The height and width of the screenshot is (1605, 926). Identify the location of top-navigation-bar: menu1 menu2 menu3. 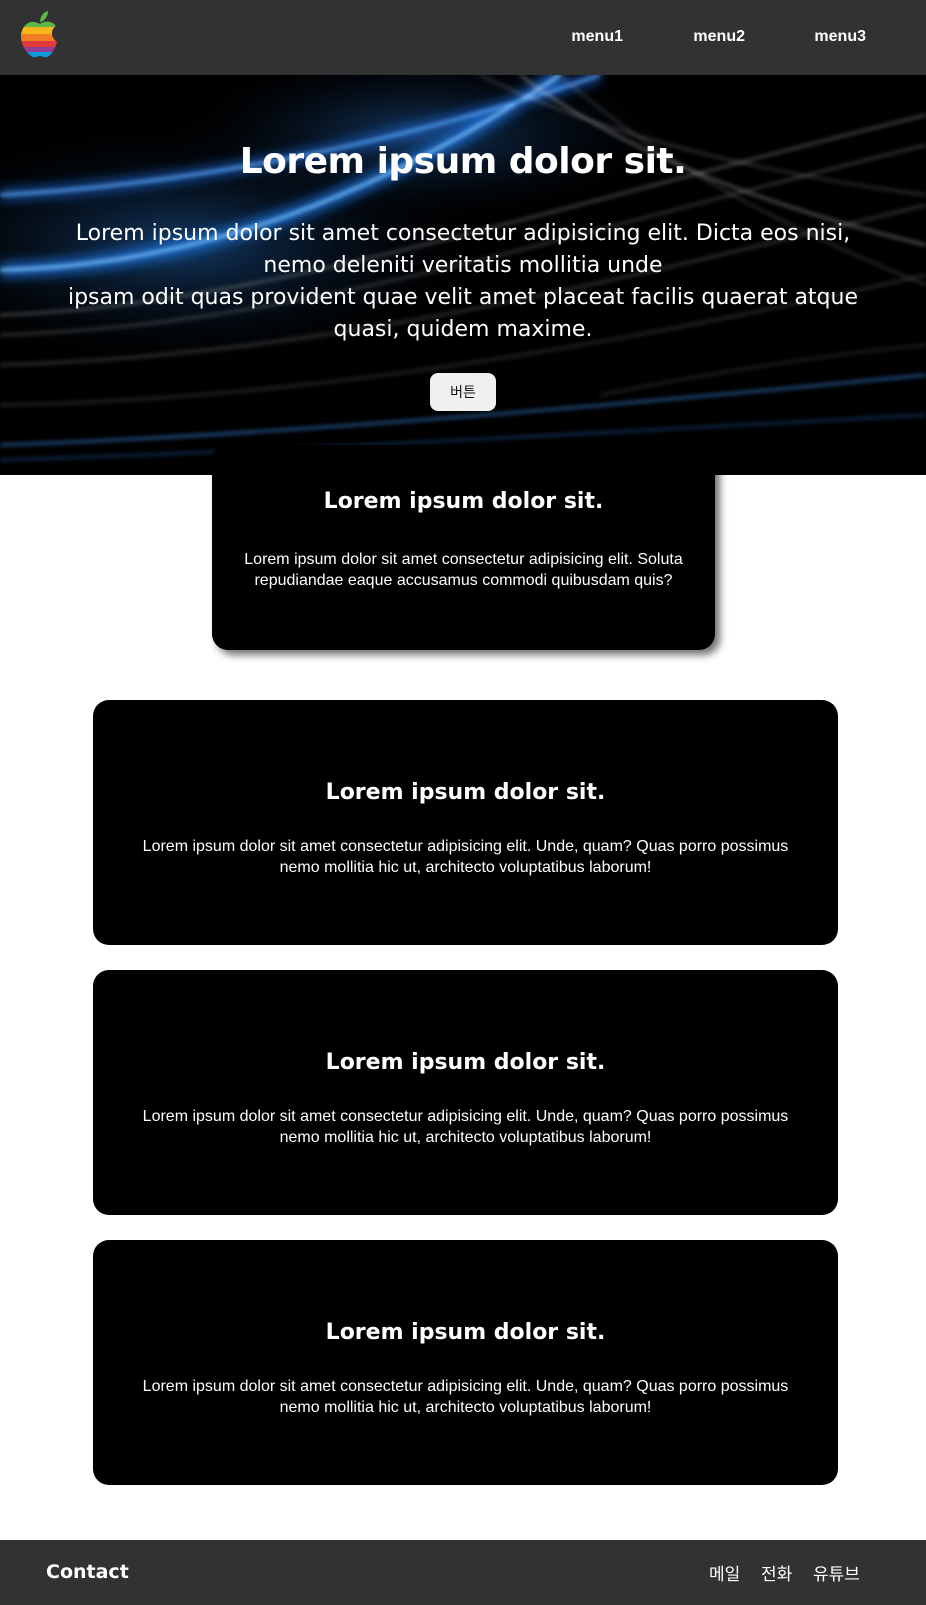
(463, 37).